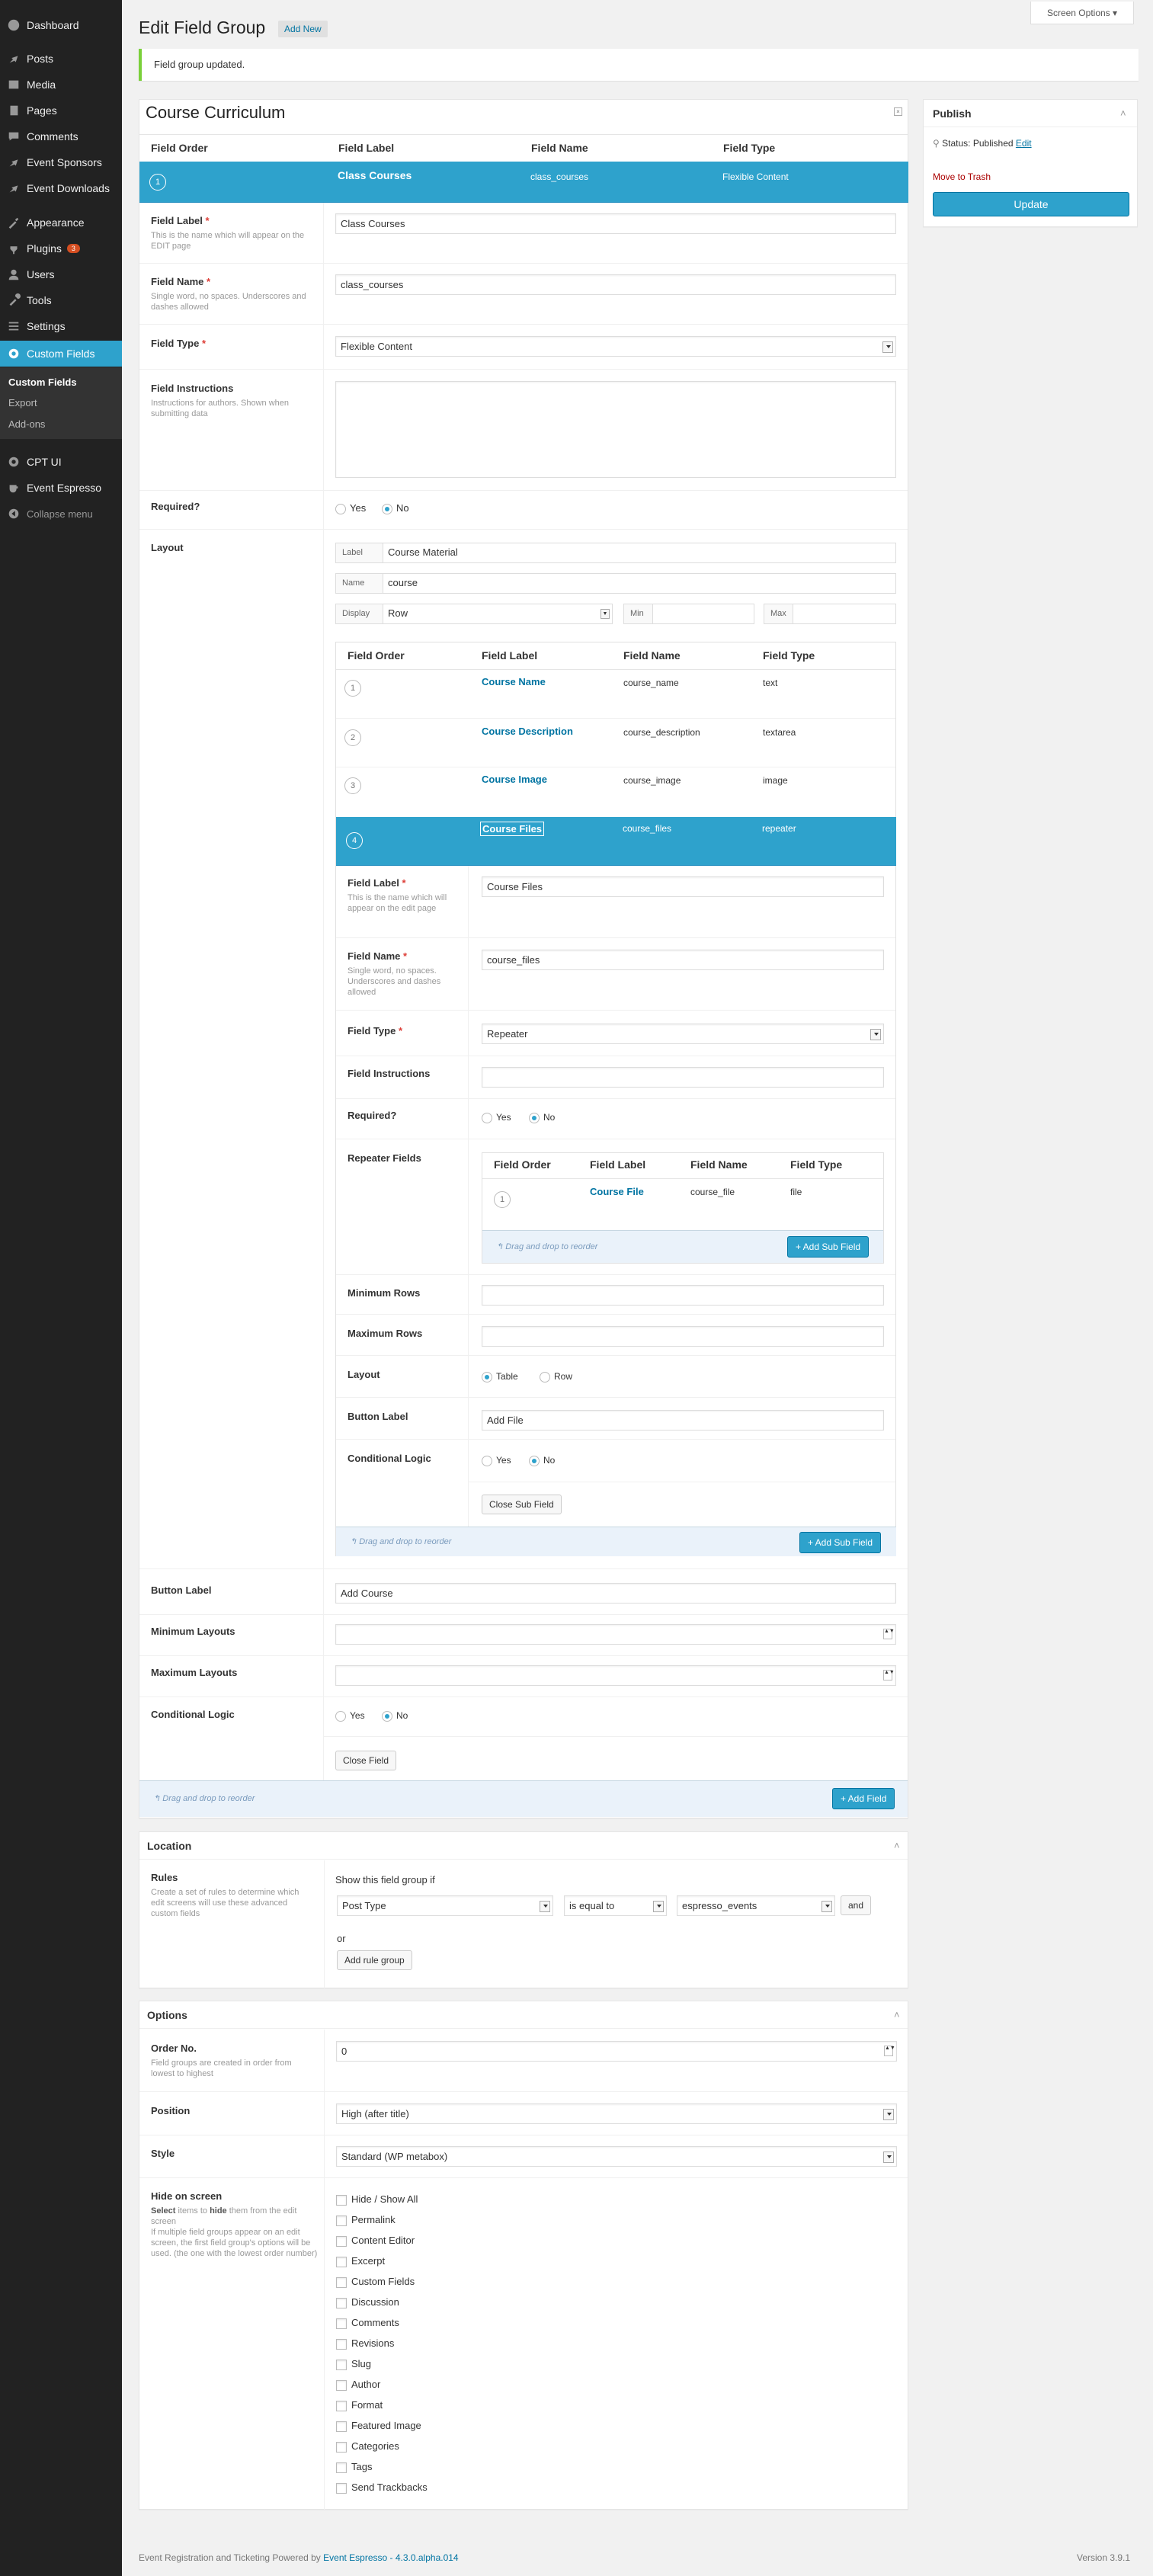 The width and height of the screenshot is (1153, 2576). Describe the element at coordinates (26, 424) in the screenshot. I see `submenu-add-ons: Add-ons` at that location.